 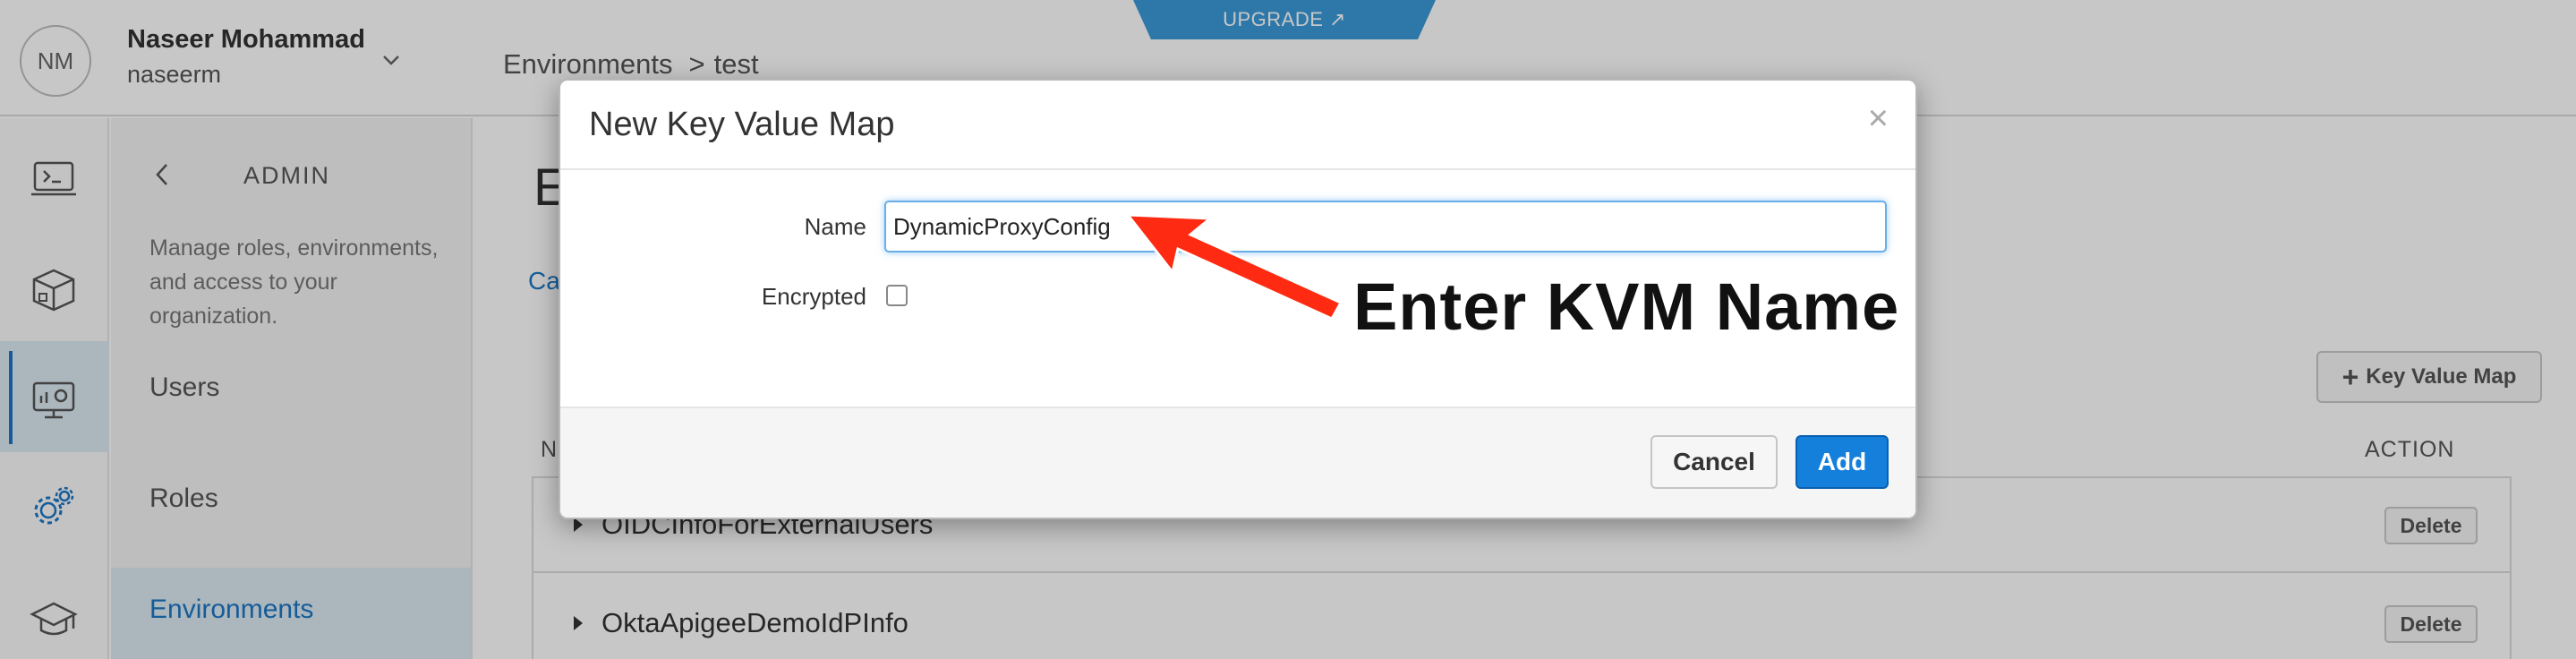 I want to click on close-icon: ×, so click(x=1878, y=118).